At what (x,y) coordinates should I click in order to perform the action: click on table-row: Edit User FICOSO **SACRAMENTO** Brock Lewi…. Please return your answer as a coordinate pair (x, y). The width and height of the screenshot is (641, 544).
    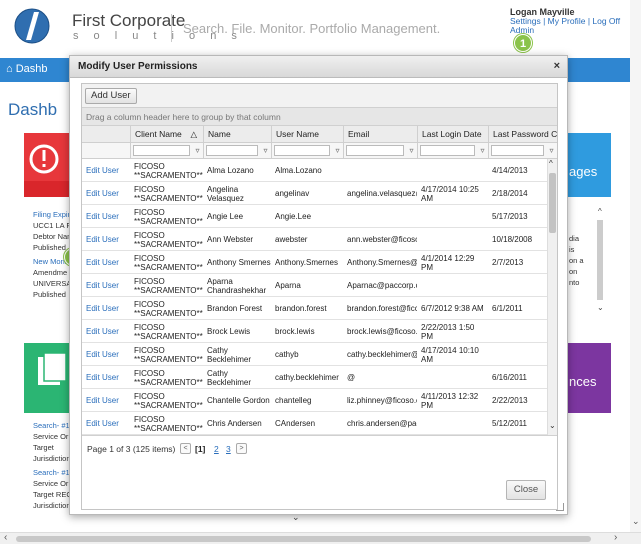
    Looking at the image, I should click on (314, 331).